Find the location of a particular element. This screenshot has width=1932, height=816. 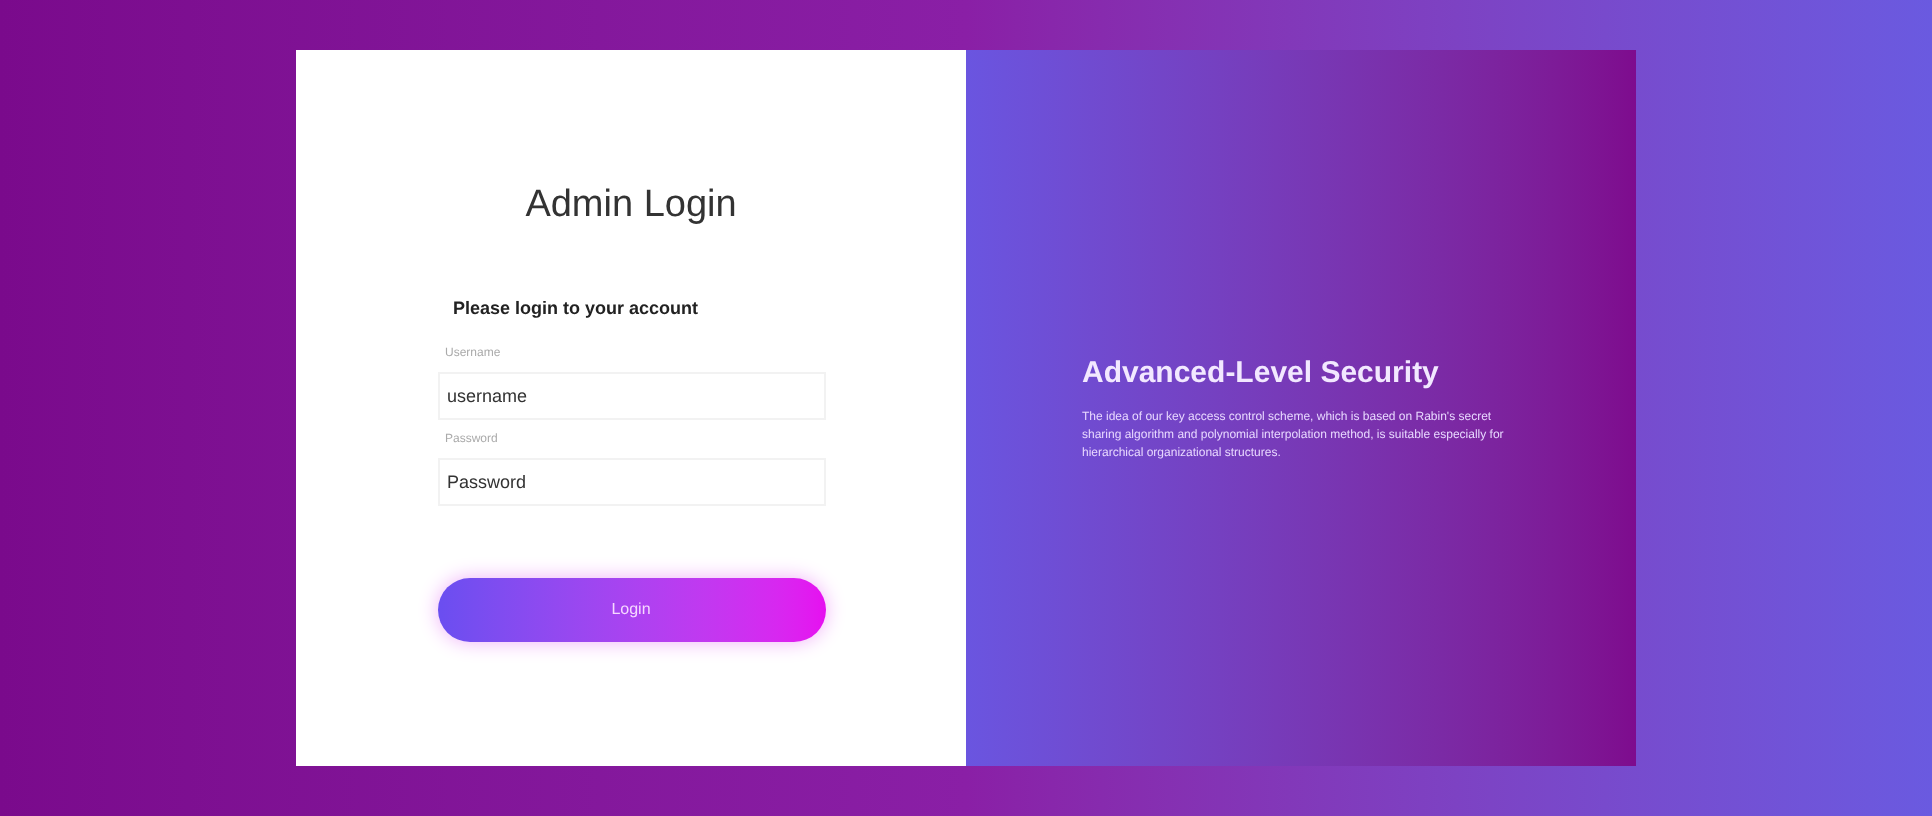

input-field: Password is located at coordinates (631, 482).